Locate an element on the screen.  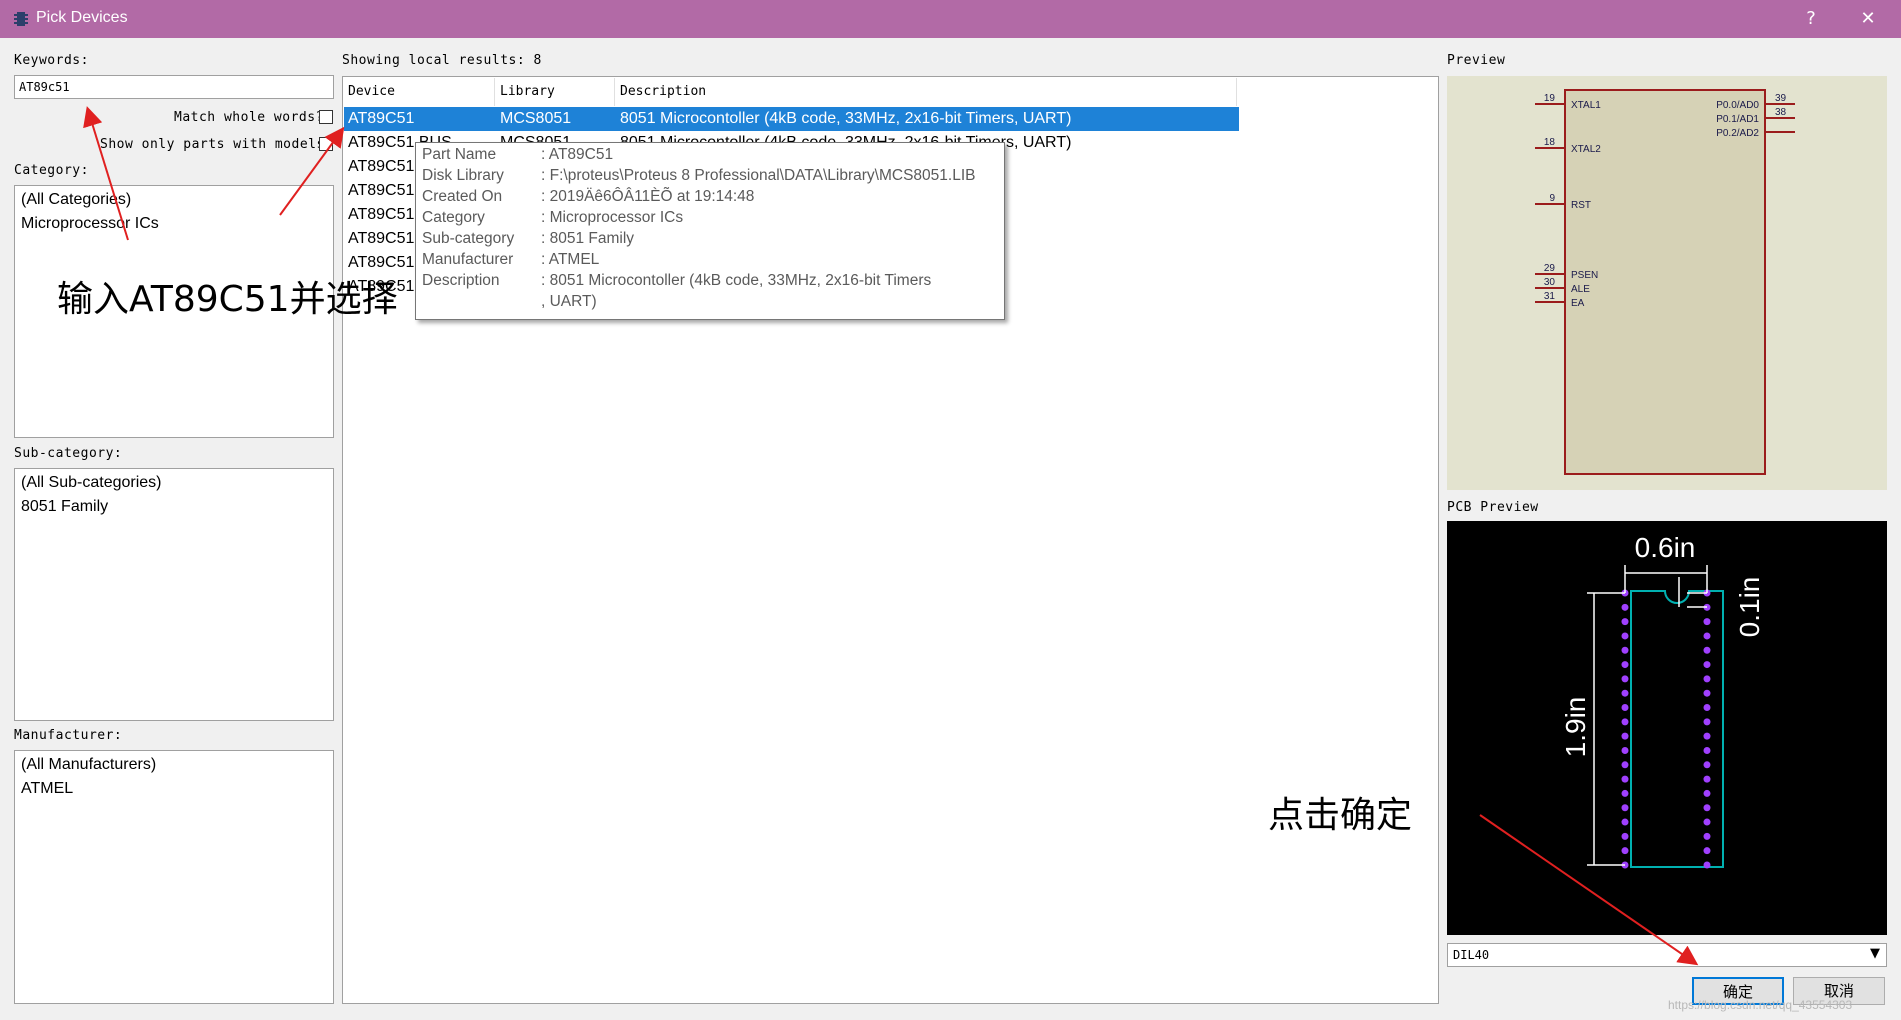
chevron-down-icon: ▼ is located at coordinates (1875, 953).